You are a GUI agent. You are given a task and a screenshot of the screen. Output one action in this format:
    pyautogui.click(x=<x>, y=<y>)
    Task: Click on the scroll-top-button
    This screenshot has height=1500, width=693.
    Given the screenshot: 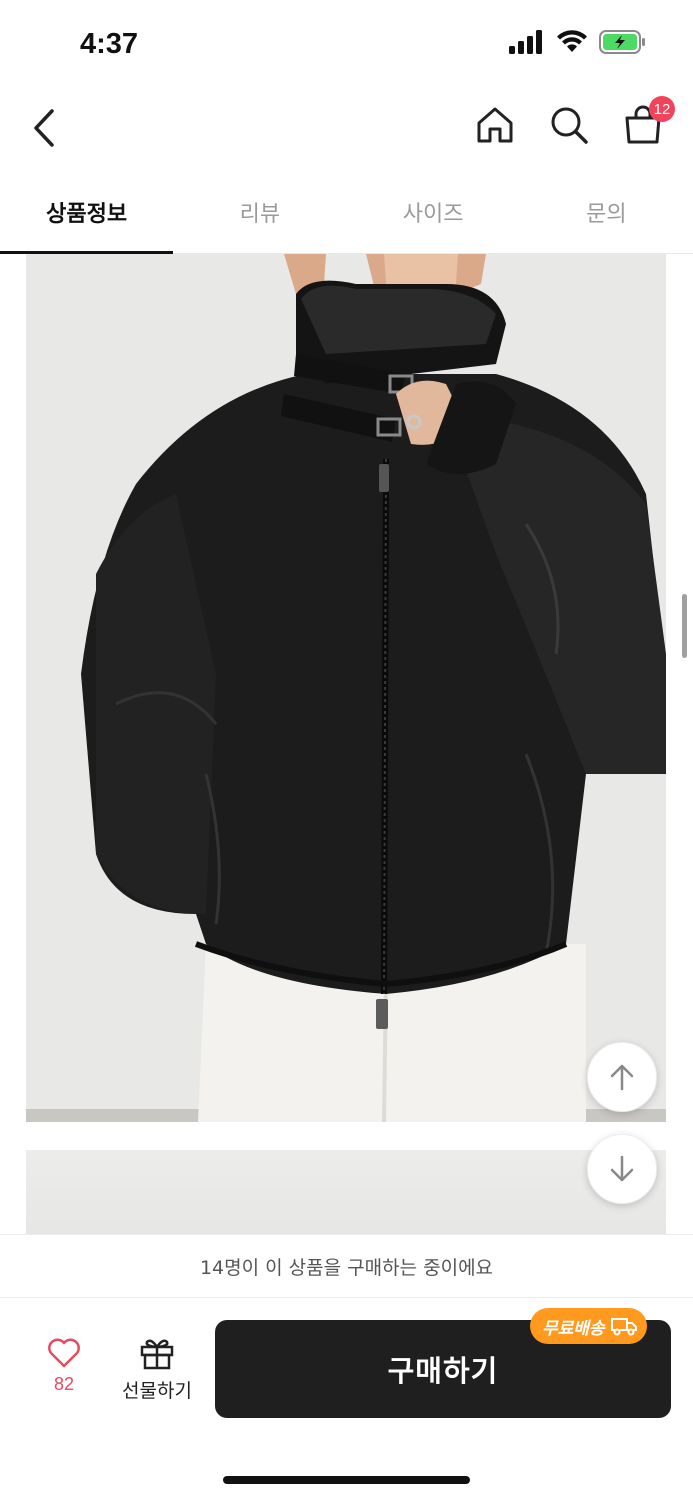 What is the action you would take?
    pyautogui.click(x=622, y=1077)
    